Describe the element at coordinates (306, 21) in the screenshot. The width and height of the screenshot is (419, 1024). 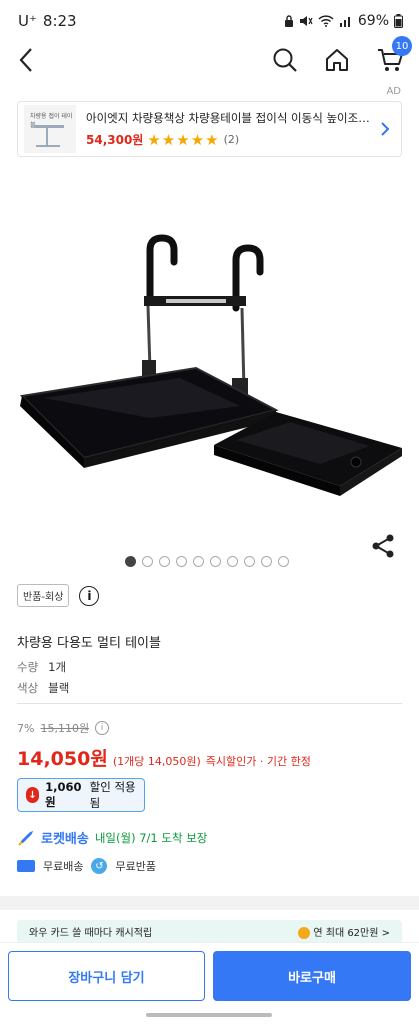
I see `mute-icon` at that location.